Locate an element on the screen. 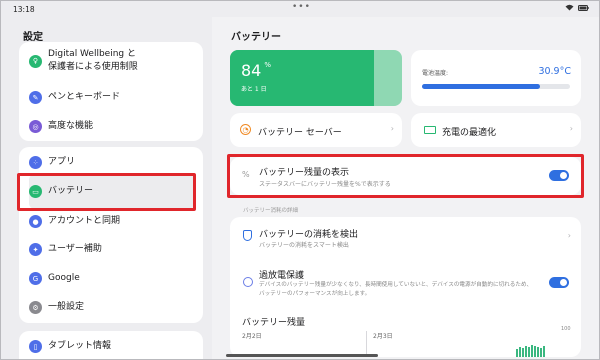  menu-item-accessibility: ✦ ユーザー補助 is located at coordinates (65, 249).